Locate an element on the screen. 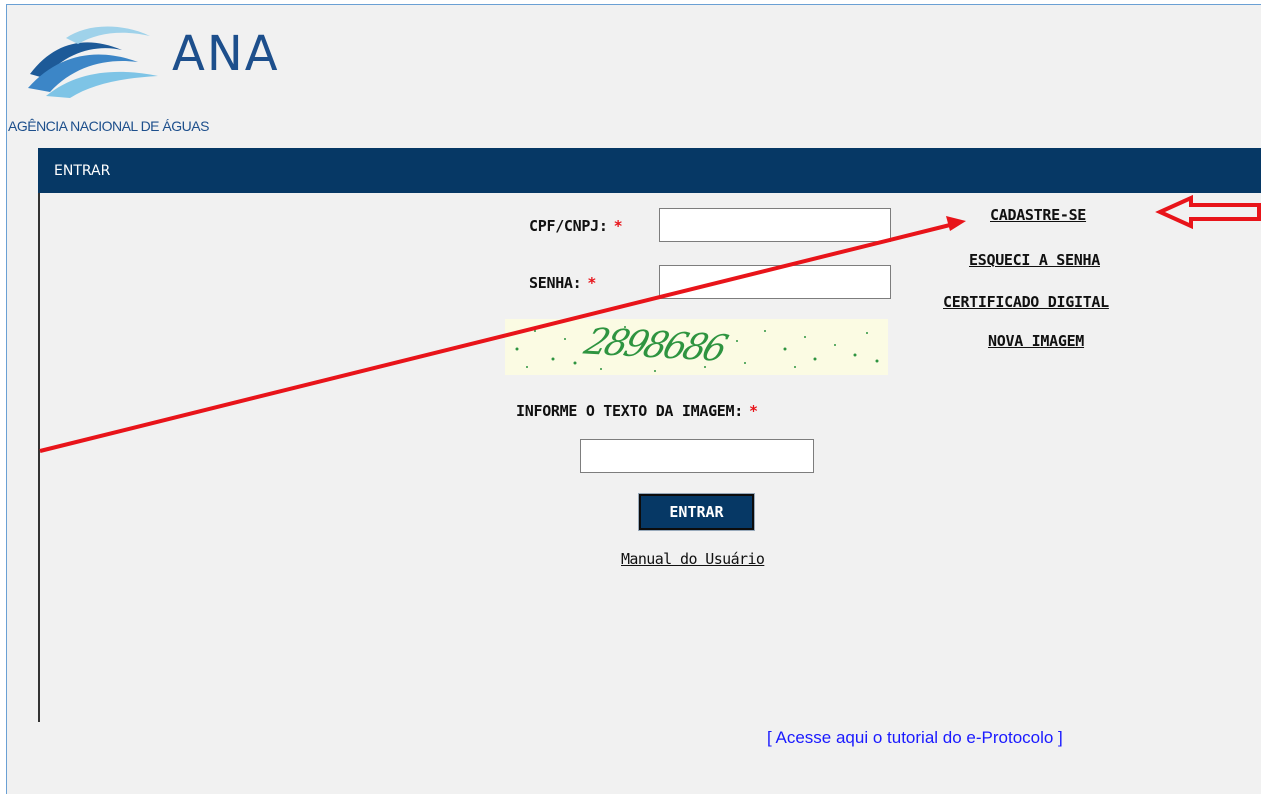 Image resolution: width=1261 pixels, height=794 pixels. cpf-cnpj-input is located at coordinates (775, 225).